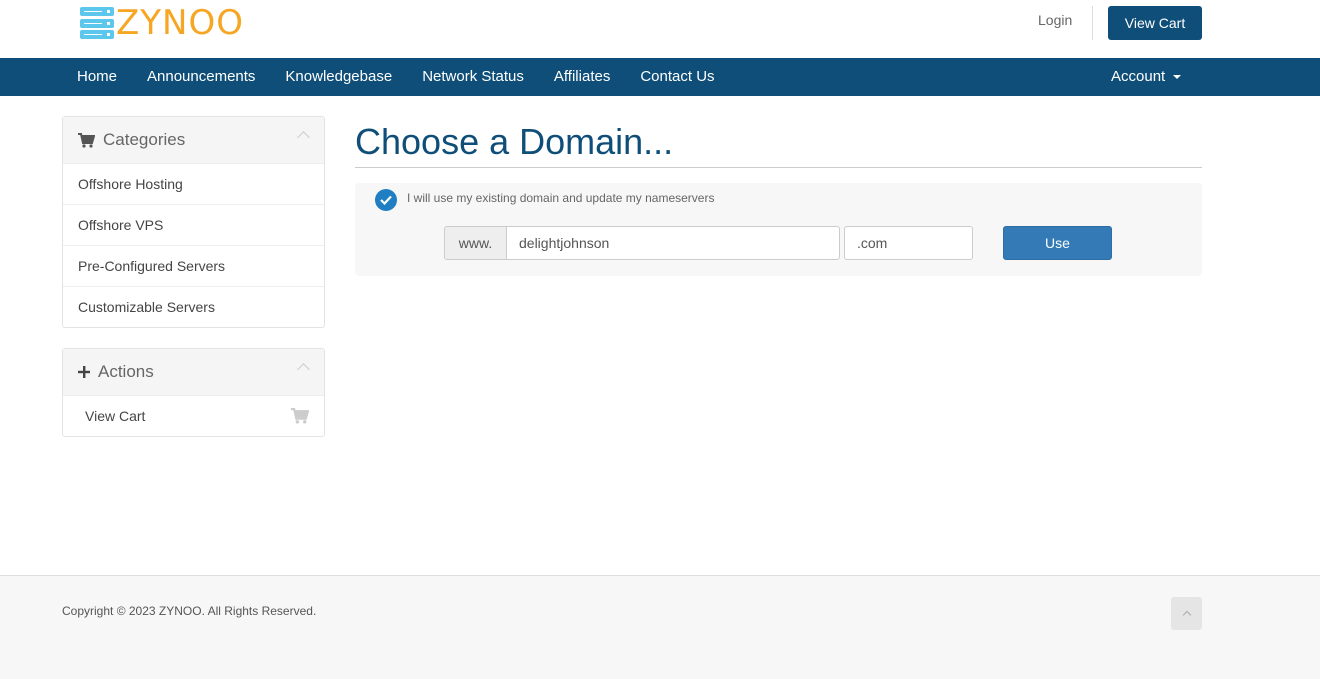  What do you see at coordinates (180, 23) in the screenshot?
I see `logo-text: ZYNOO` at bounding box center [180, 23].